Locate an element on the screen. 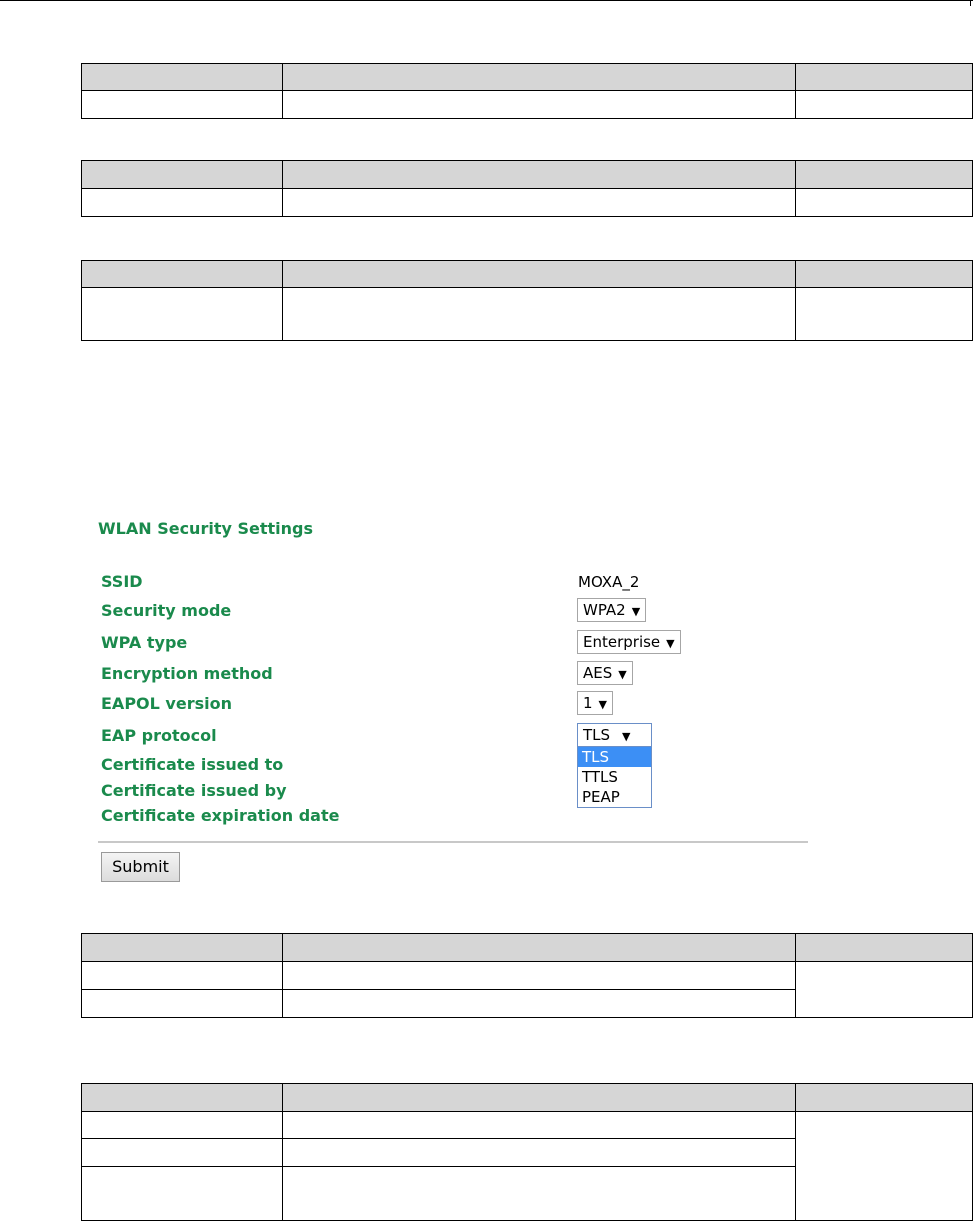 This screenshot has height=1222, width=973. cert-expiration-label: Certificate expiration date is located at coordinates (220, 815).